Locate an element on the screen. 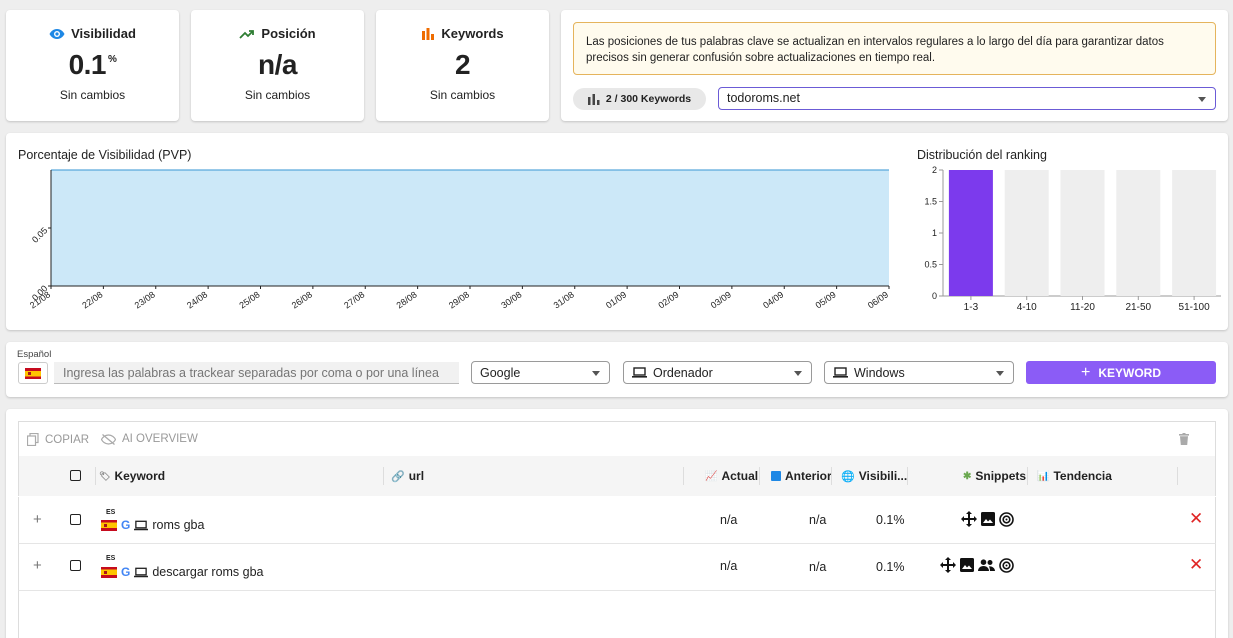 This screenshot has width=1233, height=638. ai-overview-button: AI OVERVIEW is located at coordinates (149, 439).